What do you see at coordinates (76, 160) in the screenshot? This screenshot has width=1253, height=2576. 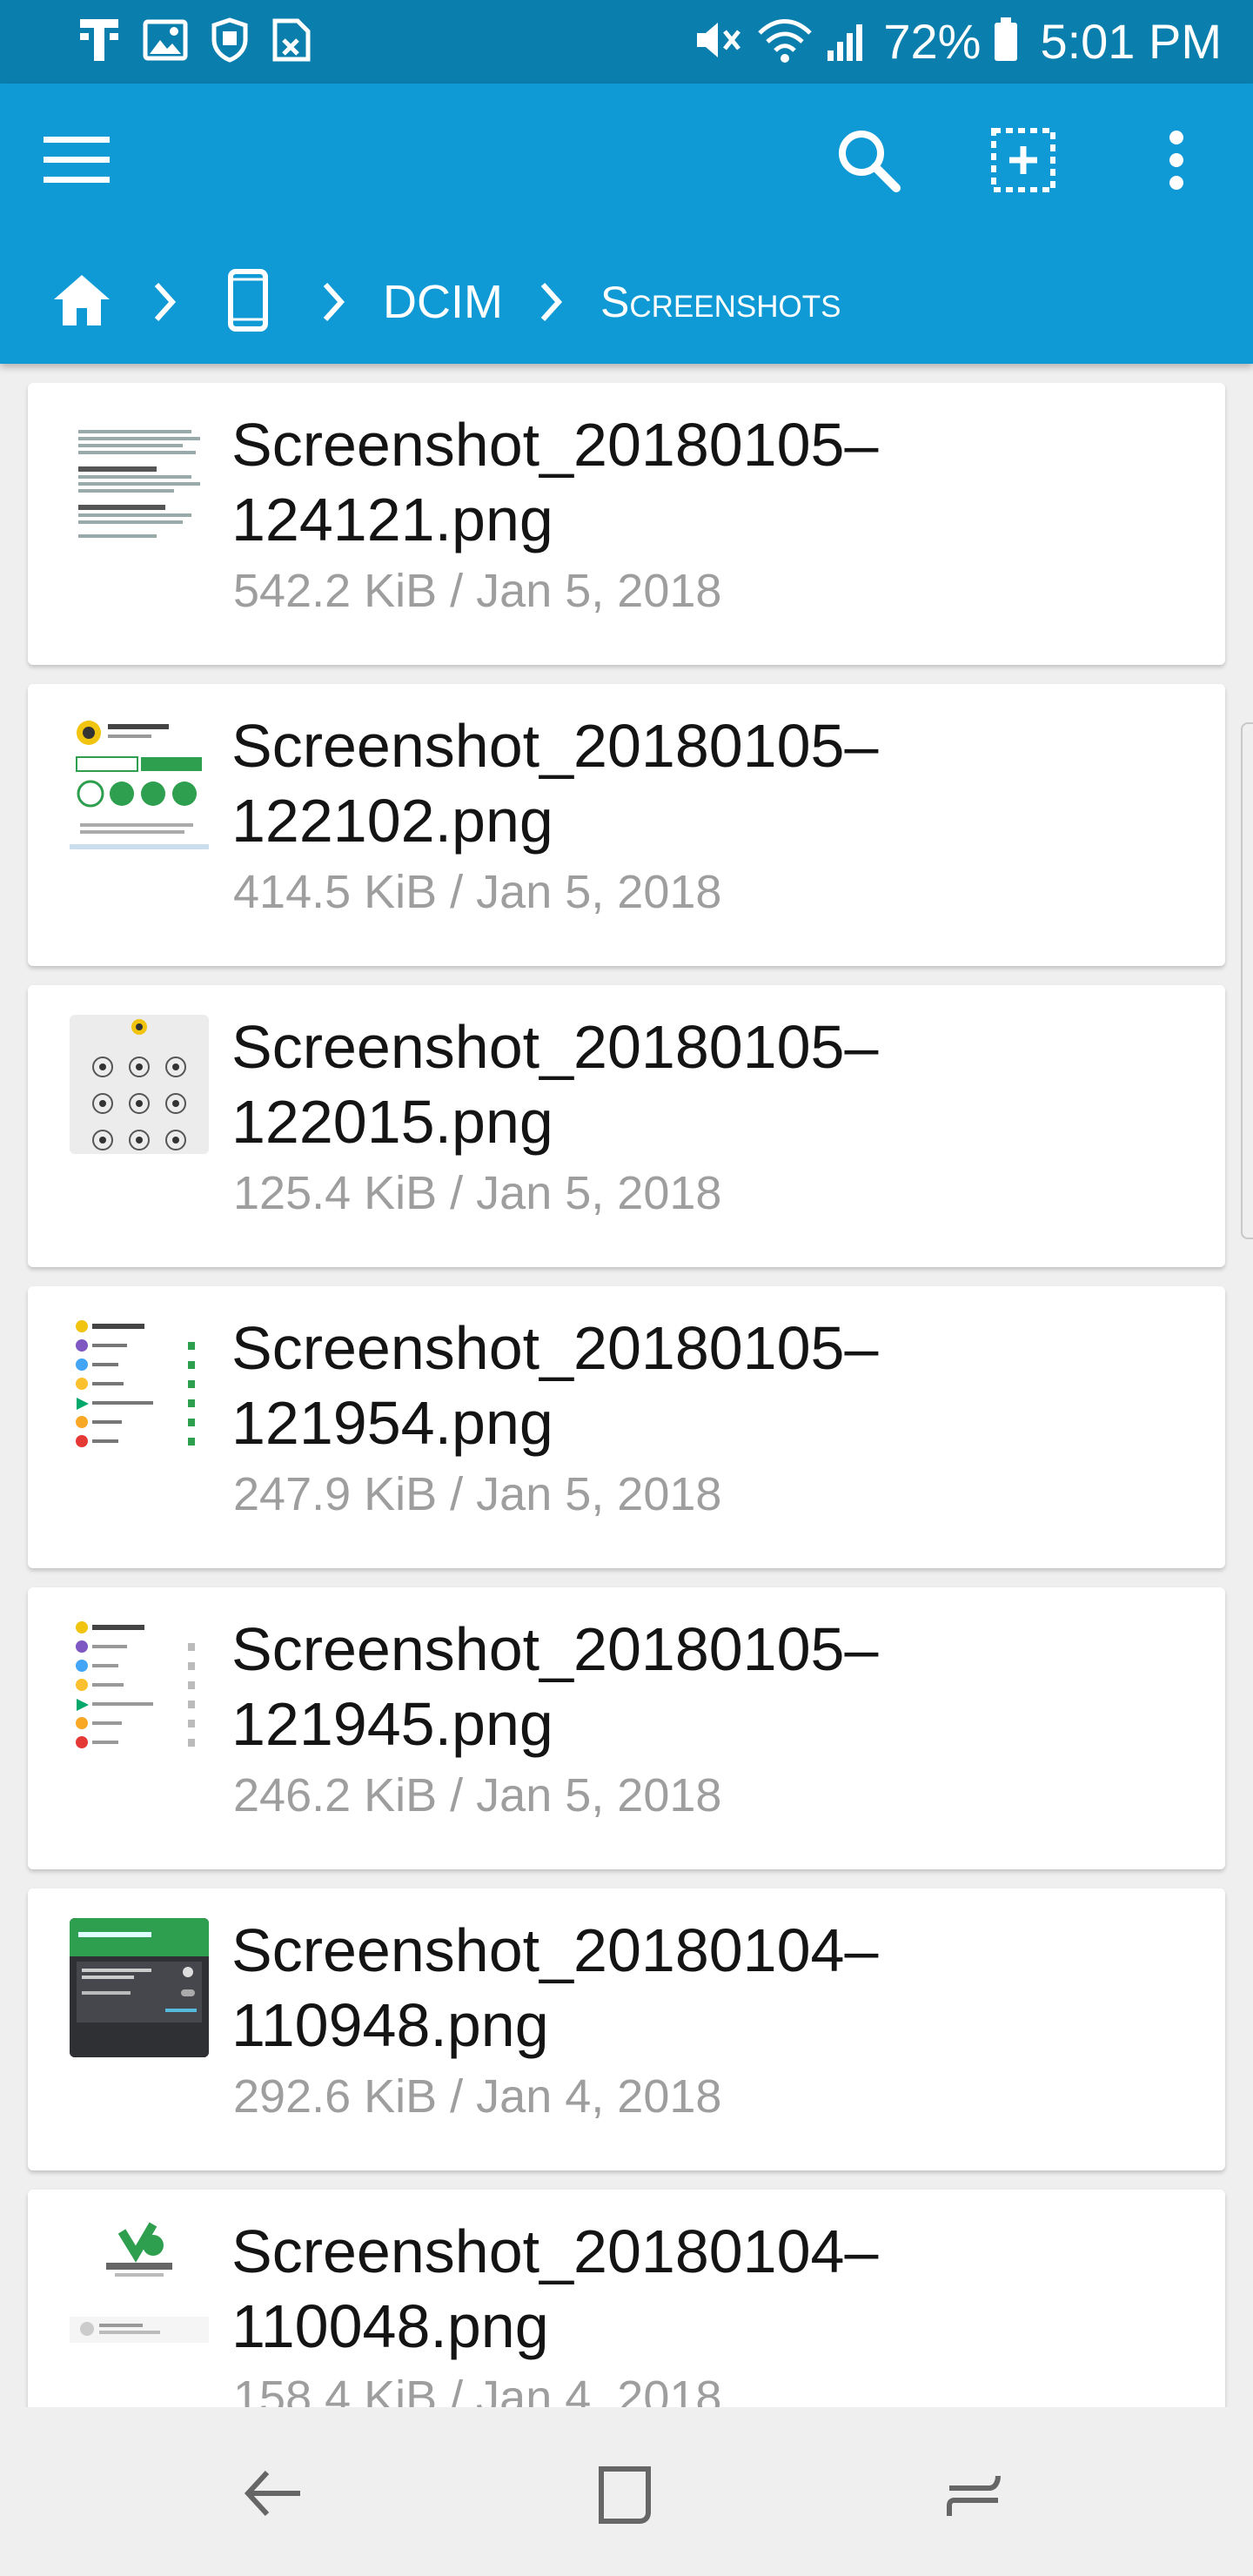 I see `hamburger-menu-icon` at bounding box center [76, 160].